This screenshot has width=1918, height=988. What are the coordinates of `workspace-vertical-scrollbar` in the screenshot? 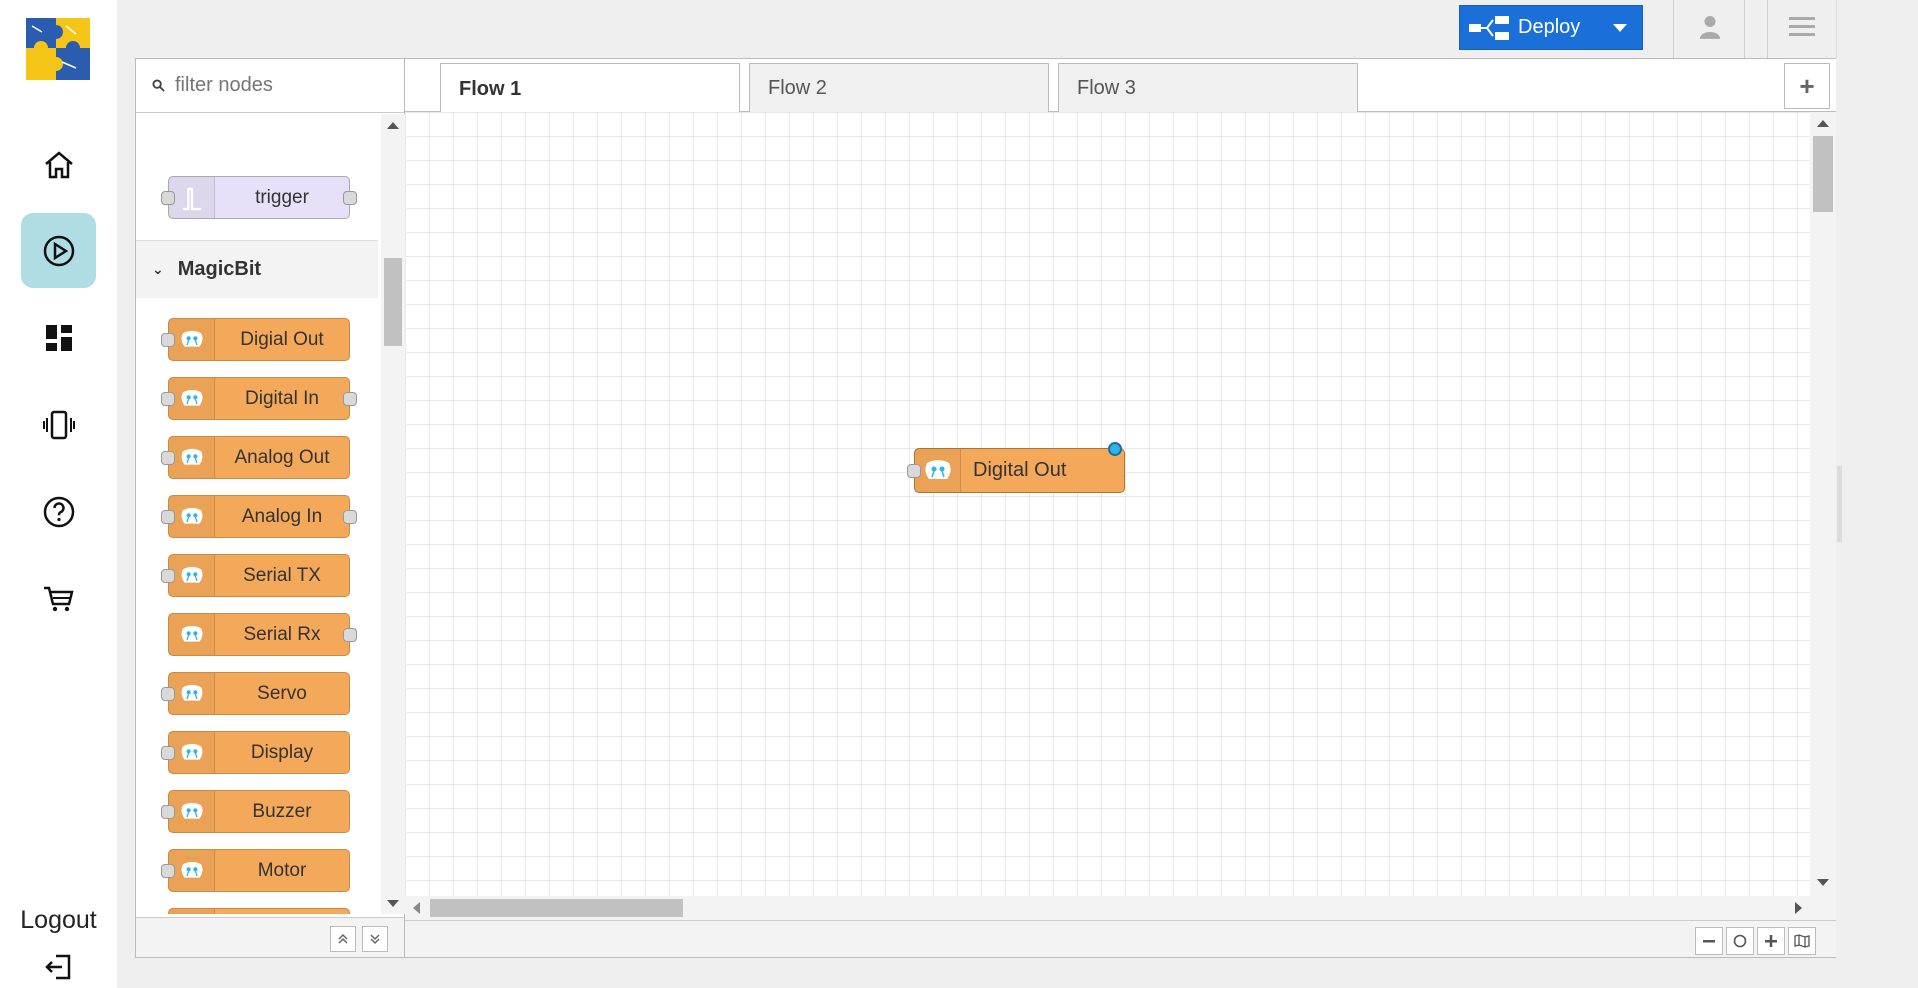 It's located at (1823, 504).